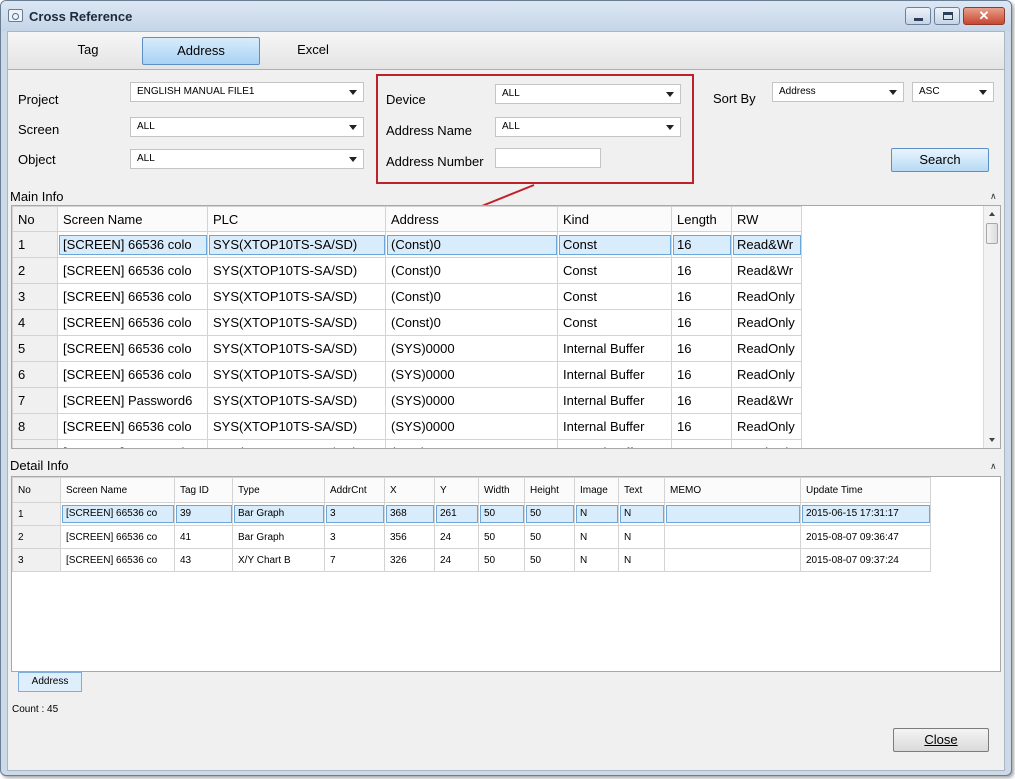 The height and width of the screenshot is (779, 1015). What do you see at coordinates (409, 490) in the screenshot?
I see `col-x: X` at bounding box center [409, 490].